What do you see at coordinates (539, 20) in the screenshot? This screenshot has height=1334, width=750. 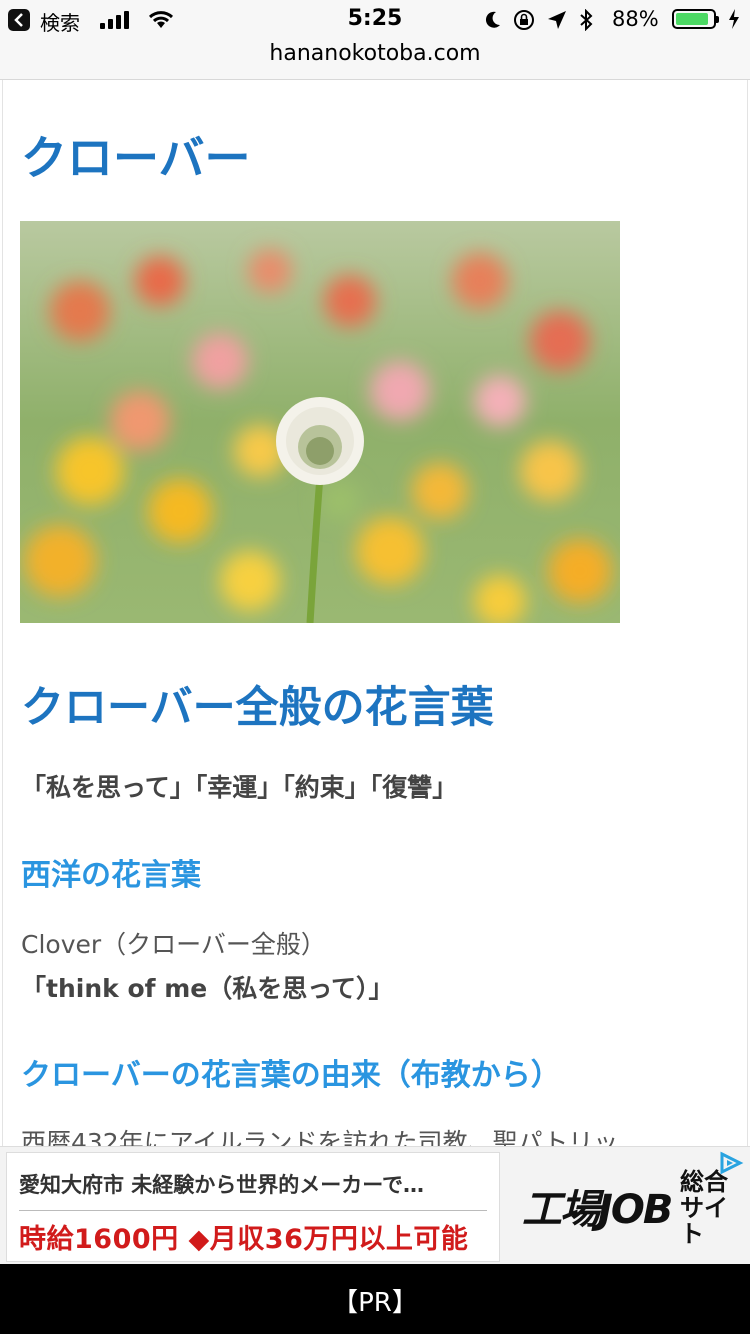 I see `status-icons` at bounding box center [539, 20].